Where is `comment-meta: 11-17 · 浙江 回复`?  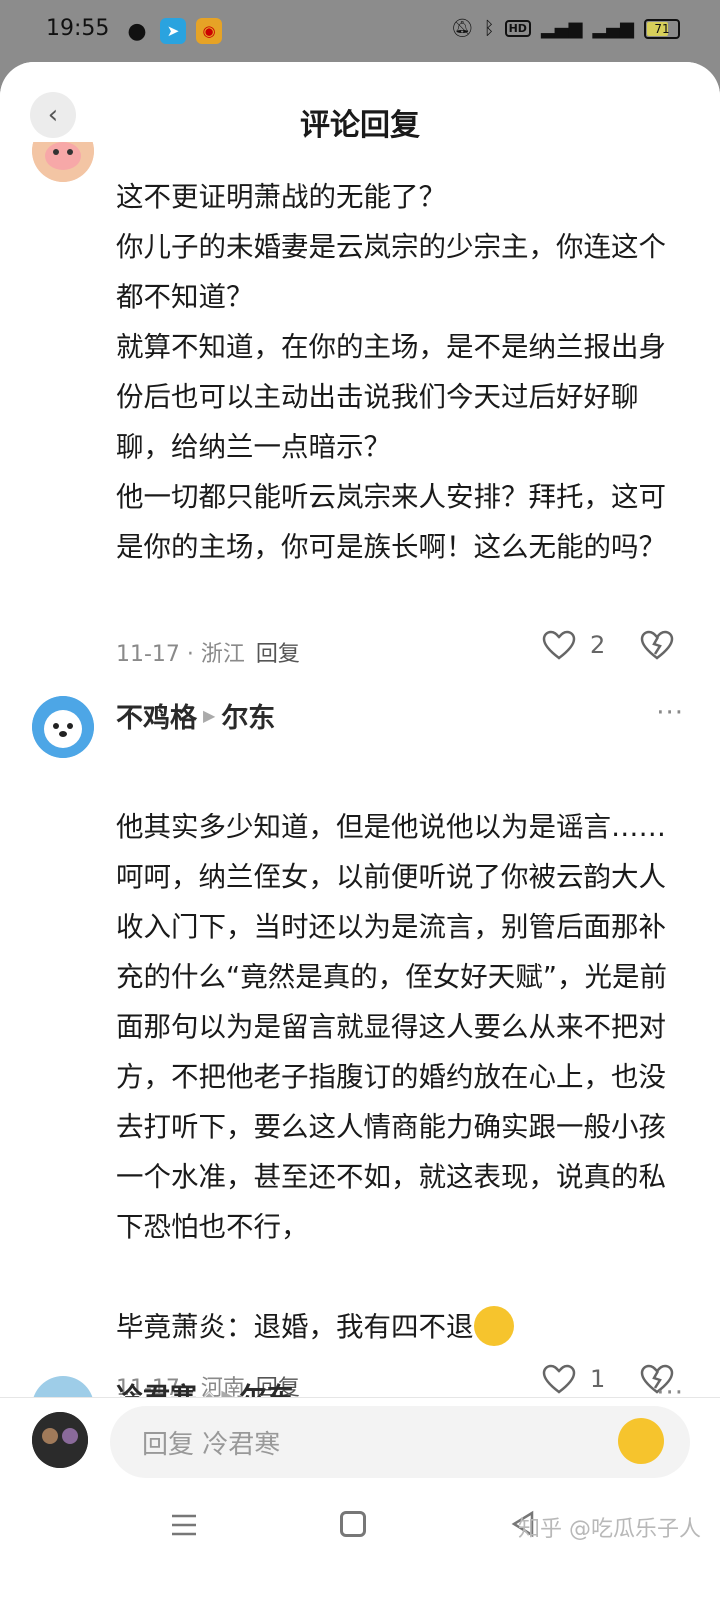 comment-meta: 11-17 · 浙江 回复 is located at coordinates (208, 652).